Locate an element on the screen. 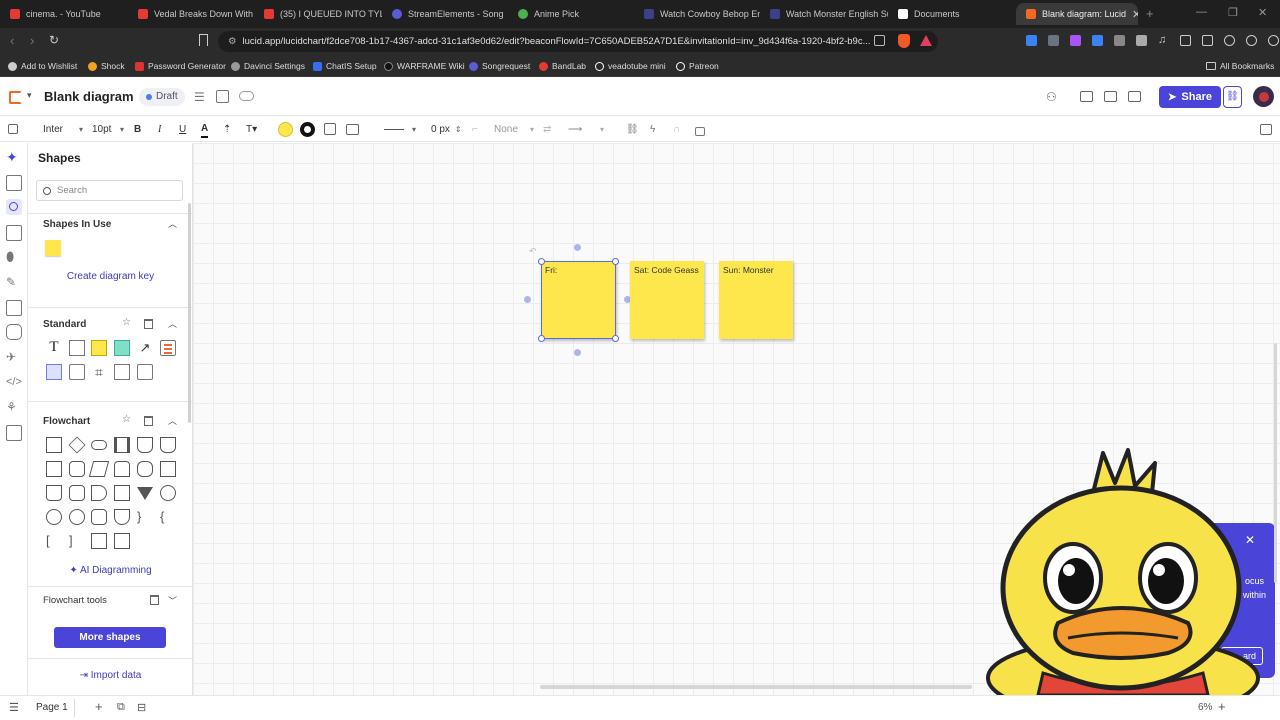 The height and width of the screenshot is (720, 1280). loop-limit-shape is located at coordinates (99, 517).